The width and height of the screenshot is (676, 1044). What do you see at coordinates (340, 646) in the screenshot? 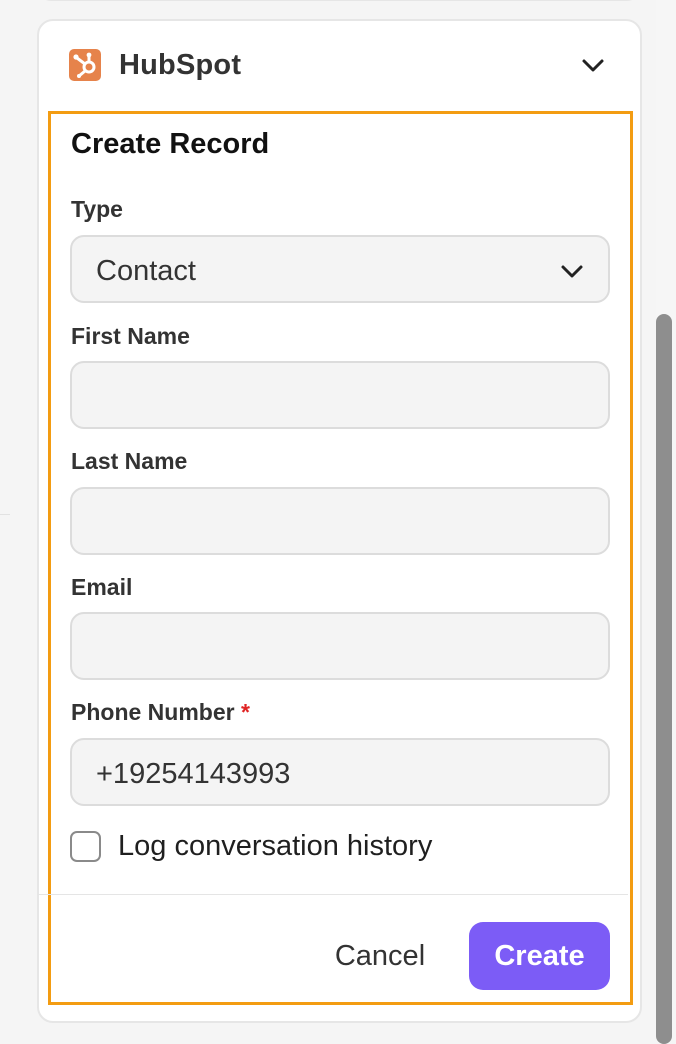
I see `email-field` at bounding box center [340, 646].